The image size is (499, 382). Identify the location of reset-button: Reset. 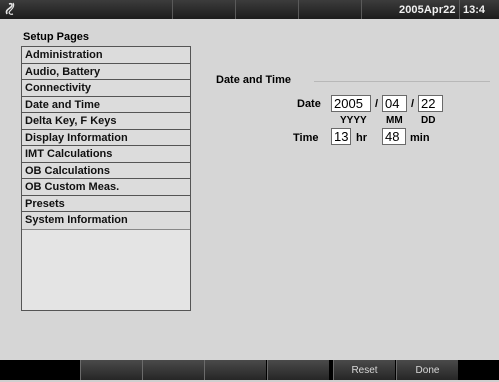
(364, 370).